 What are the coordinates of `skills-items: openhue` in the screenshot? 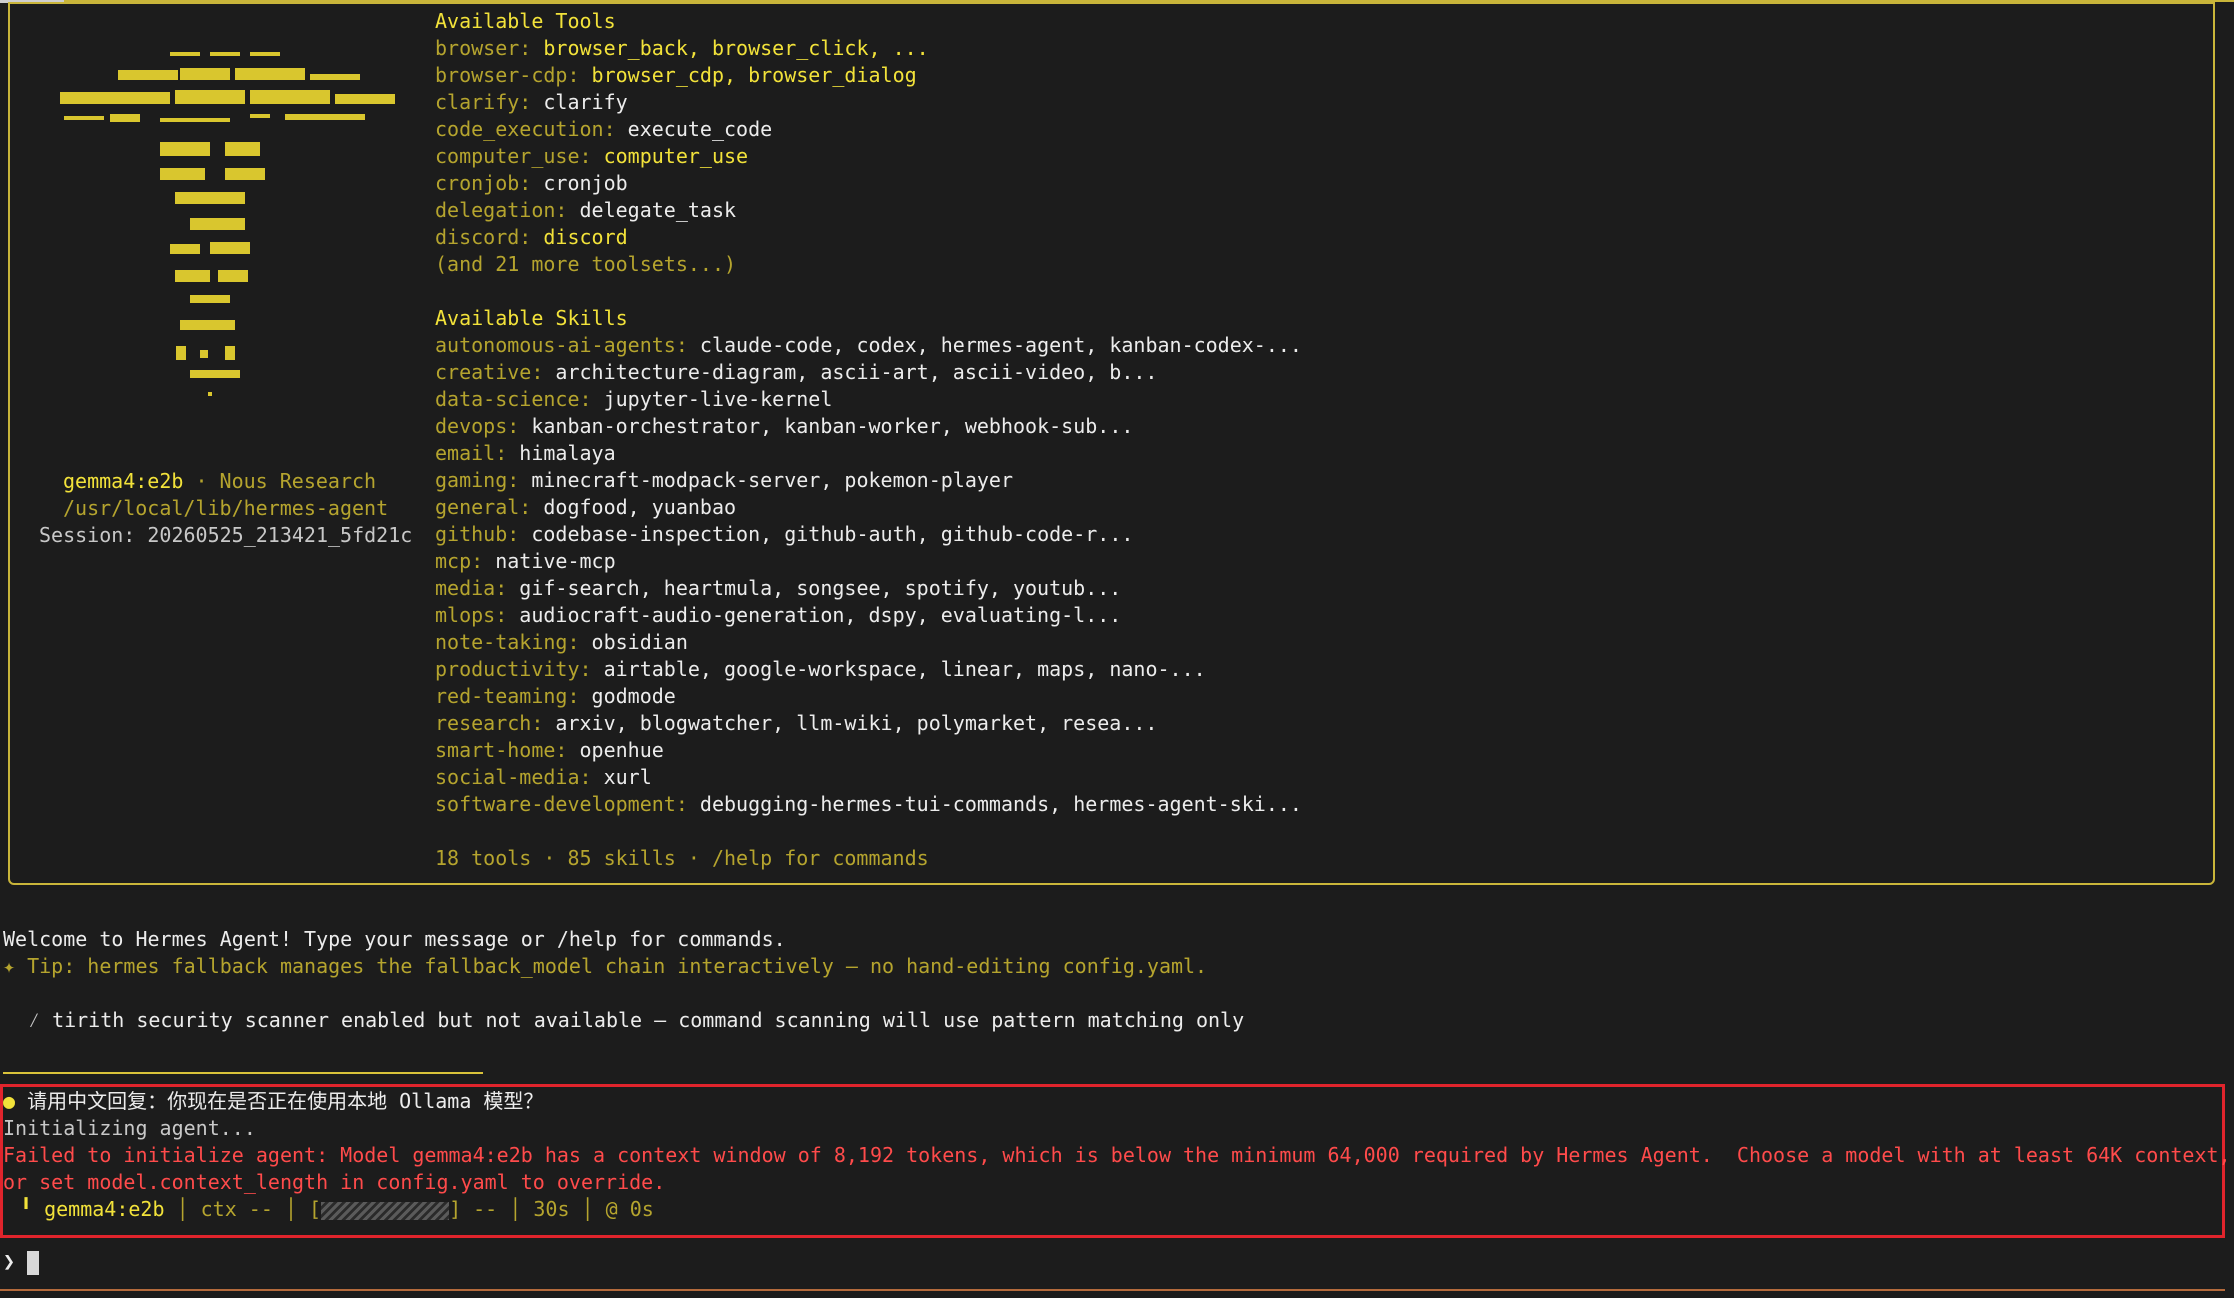 It's located at (621, 750).